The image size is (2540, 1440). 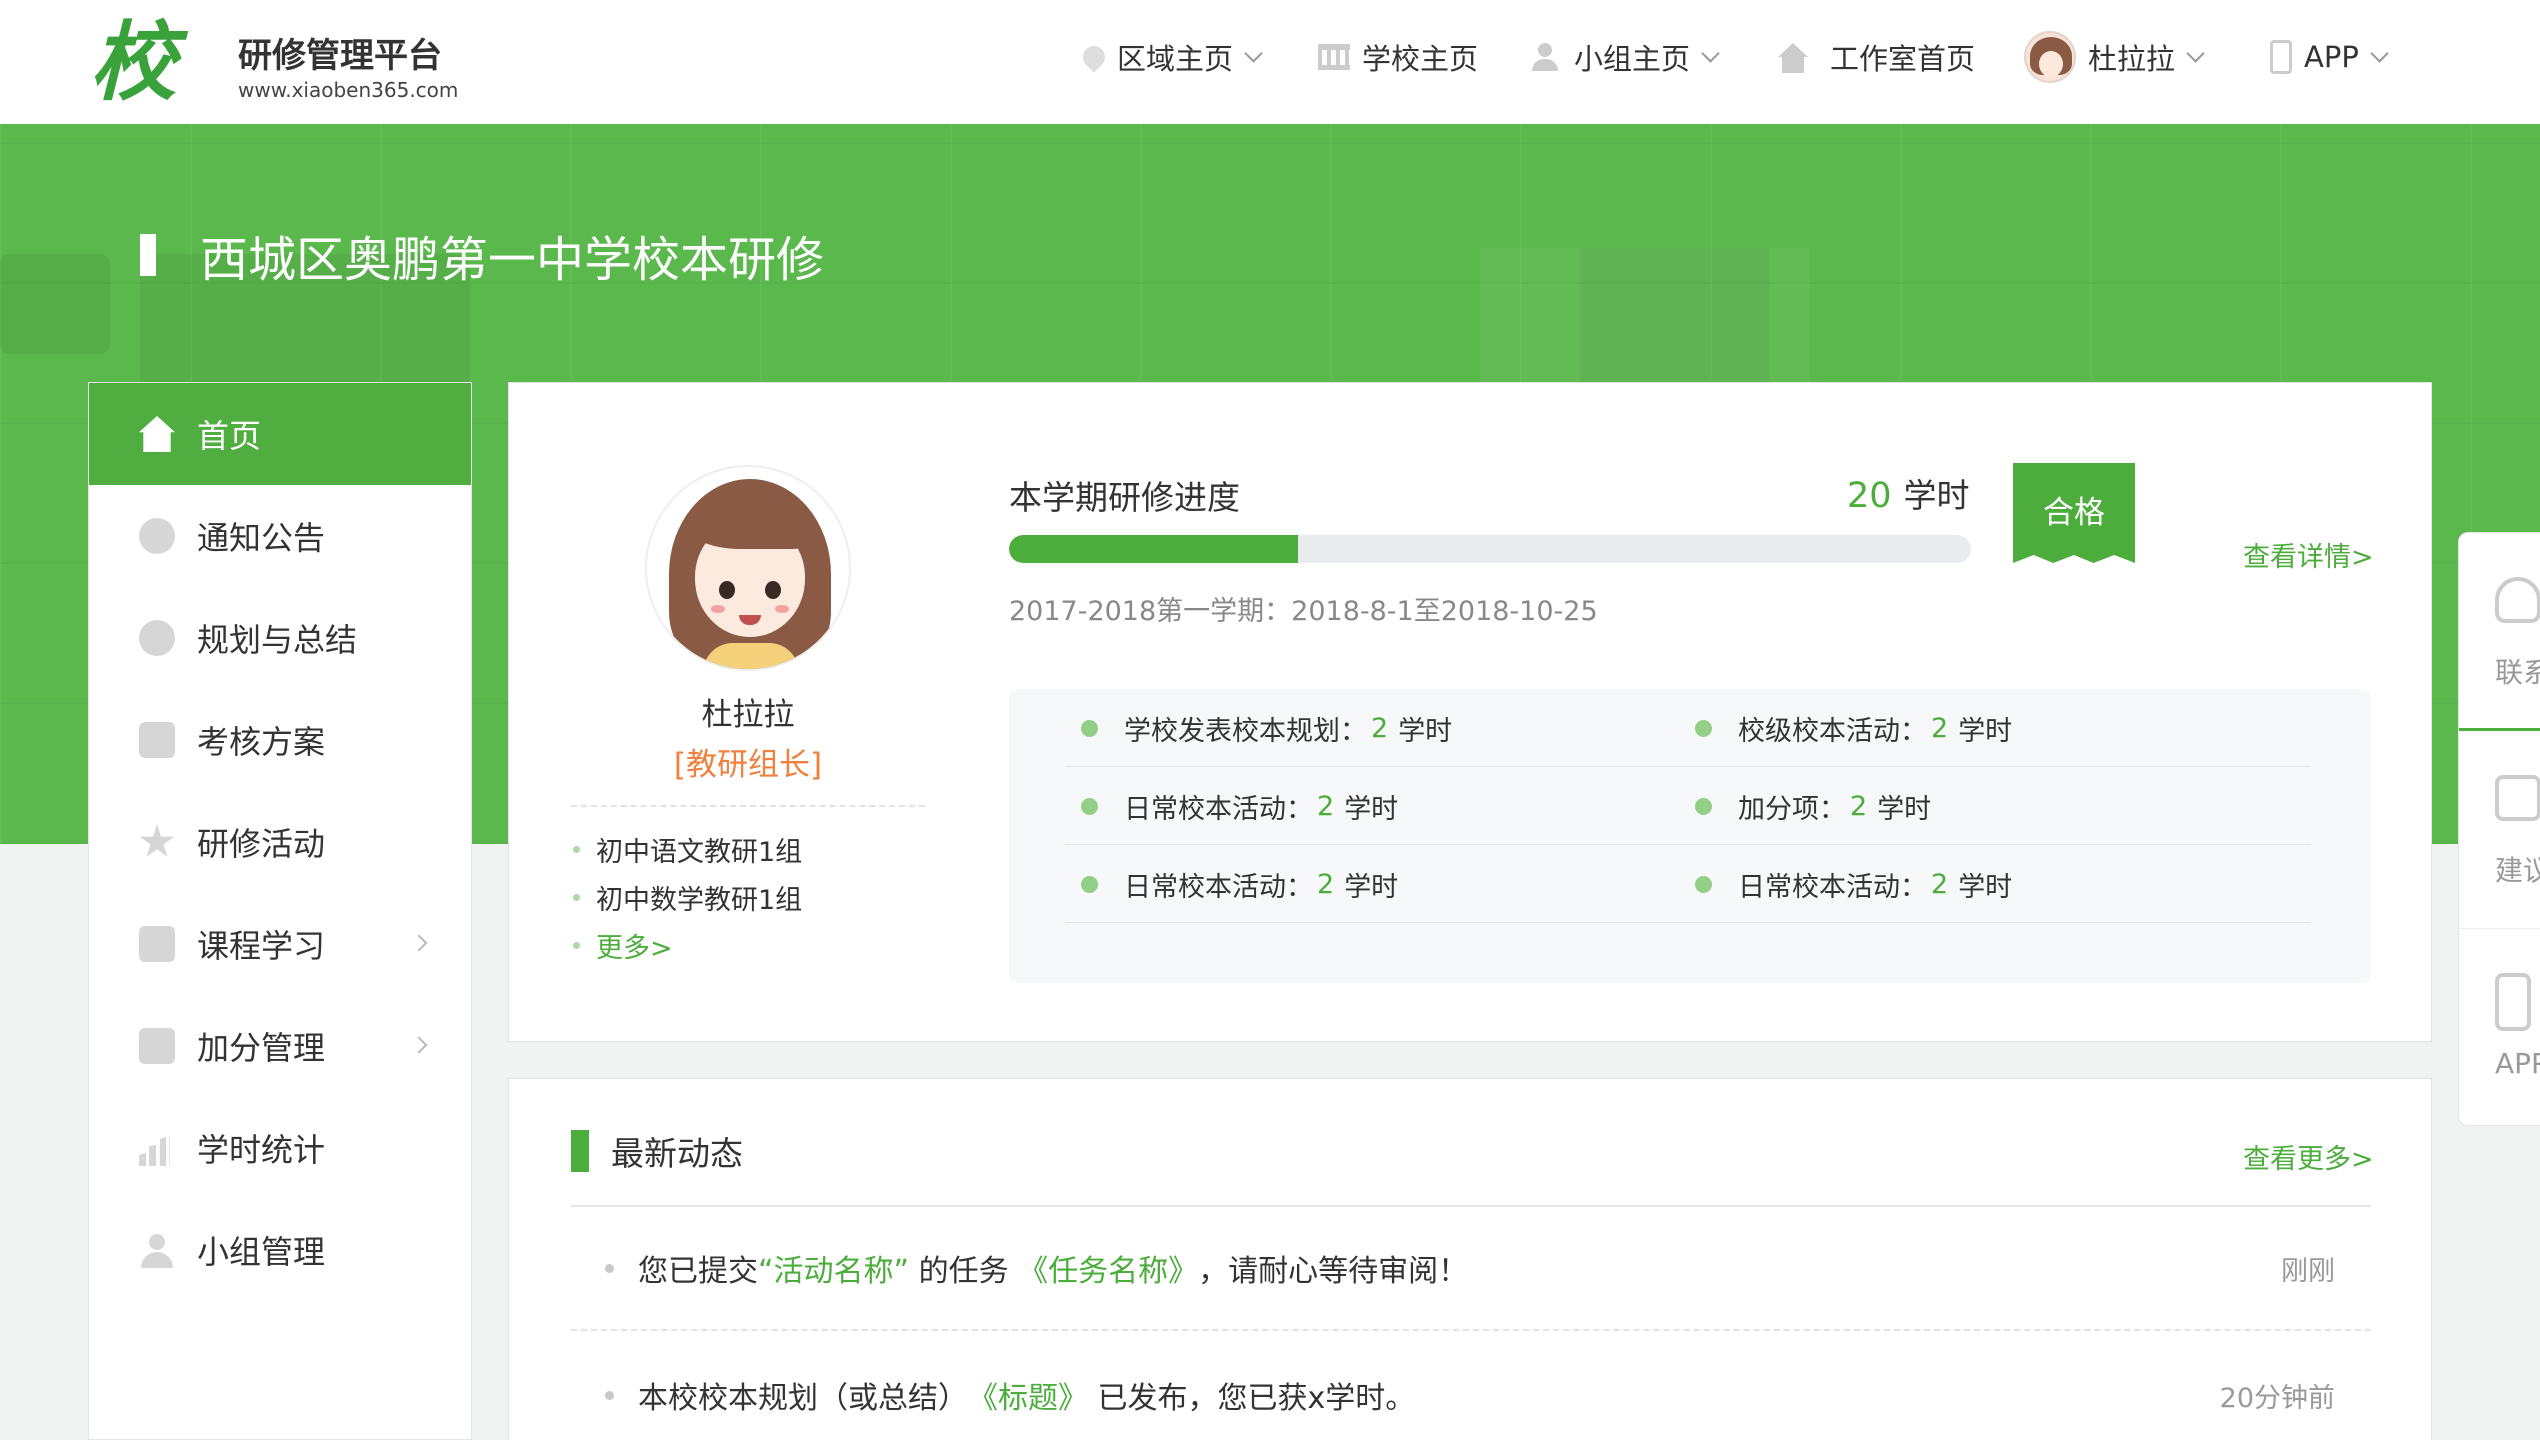 What do you see at coordinates (2329, 57) in the screenshot?
I see `nav-app-menu: APP` at bounding box center [2329, 57].